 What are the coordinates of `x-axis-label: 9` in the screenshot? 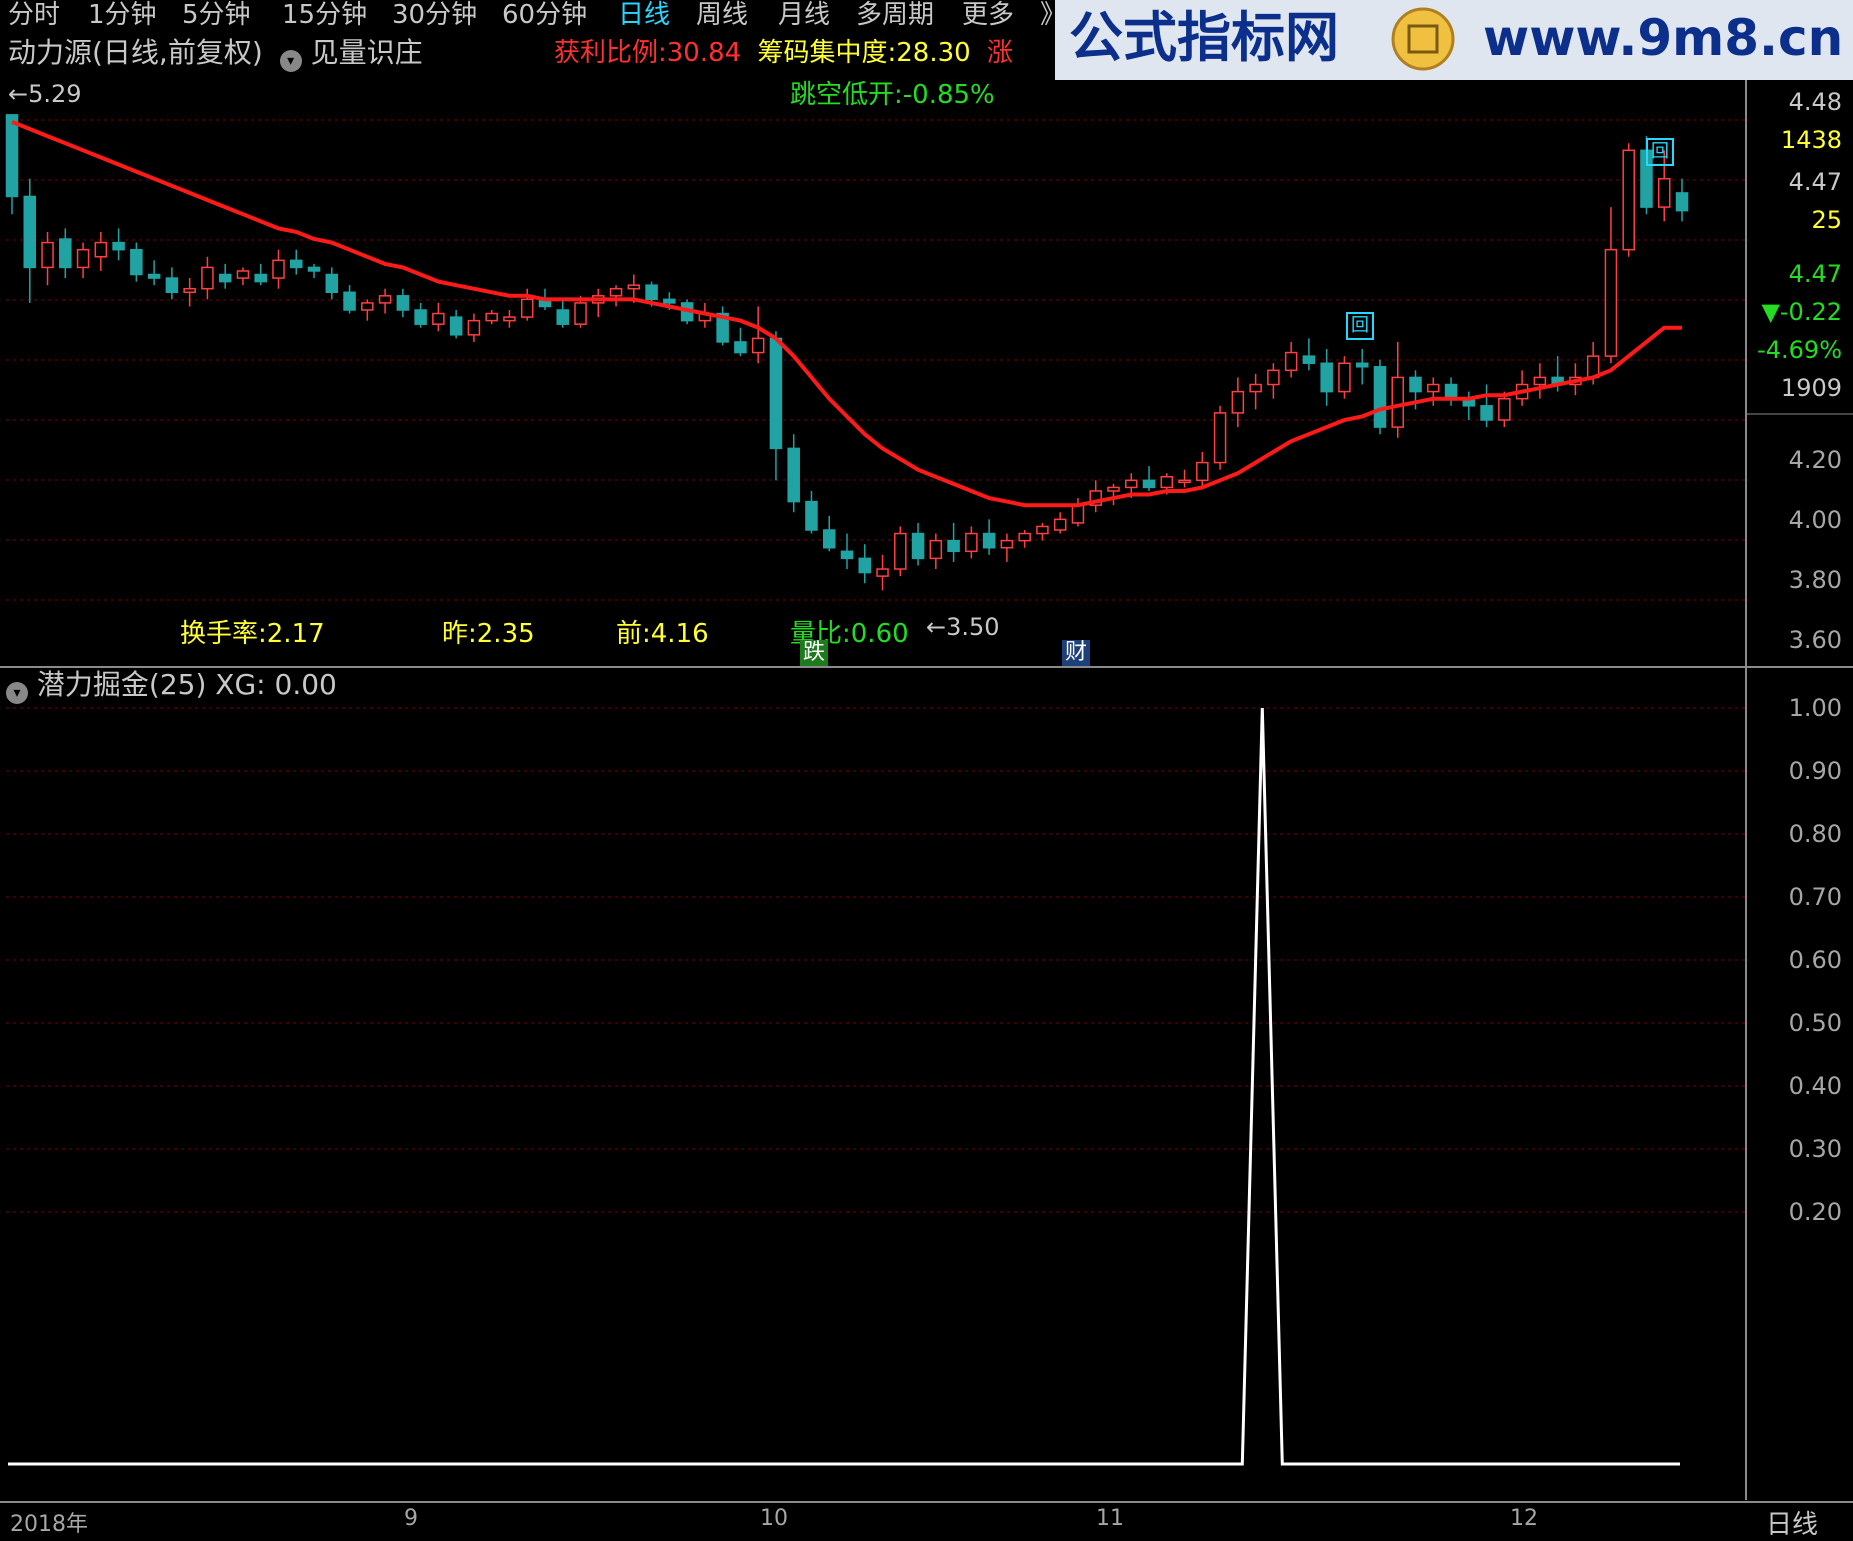 It's located at (411, 1518).